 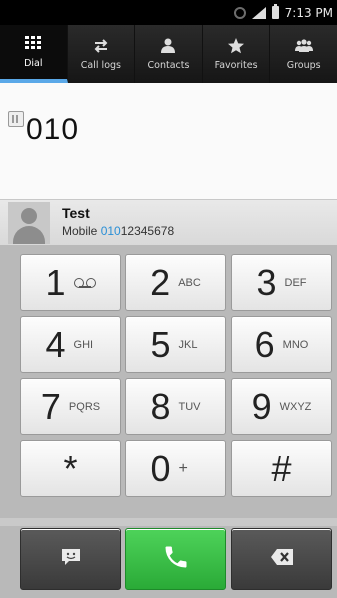 What do you see at coordinates (76, 213) in the screenshot?
I see `contact-name: Test` at bounding box center [76, 213].